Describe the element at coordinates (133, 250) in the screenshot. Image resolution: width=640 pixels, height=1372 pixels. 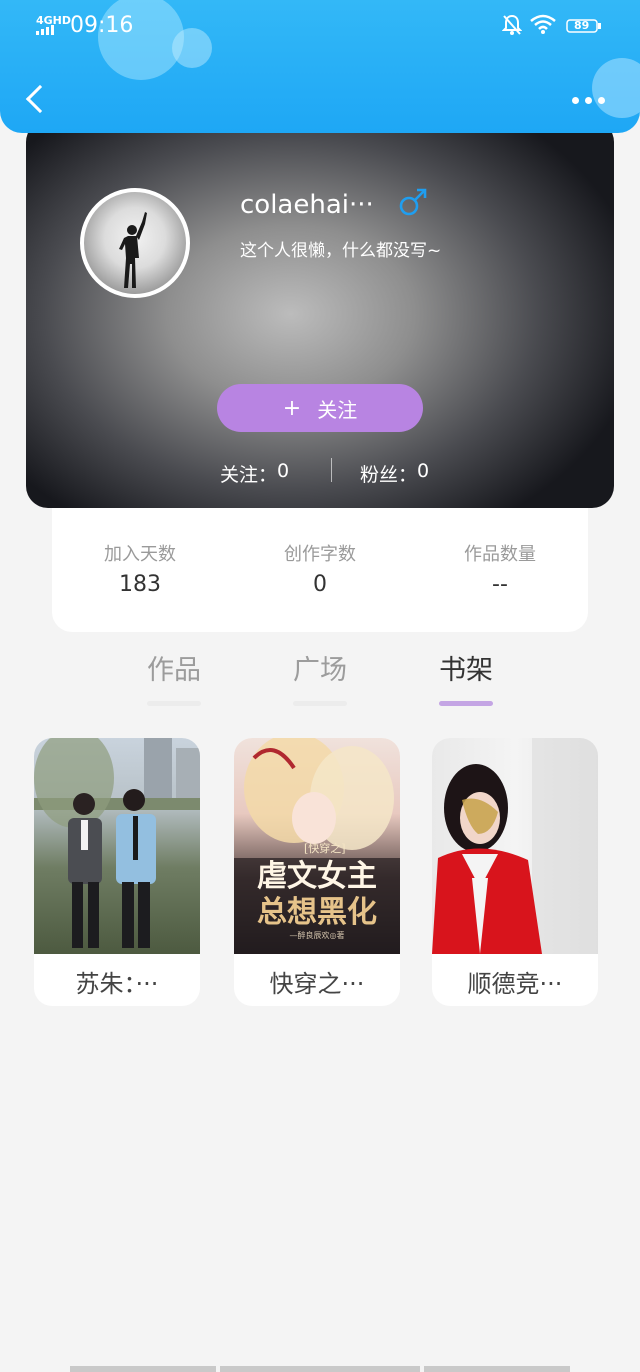
I see `avatar-silhouette-icon` at that location.